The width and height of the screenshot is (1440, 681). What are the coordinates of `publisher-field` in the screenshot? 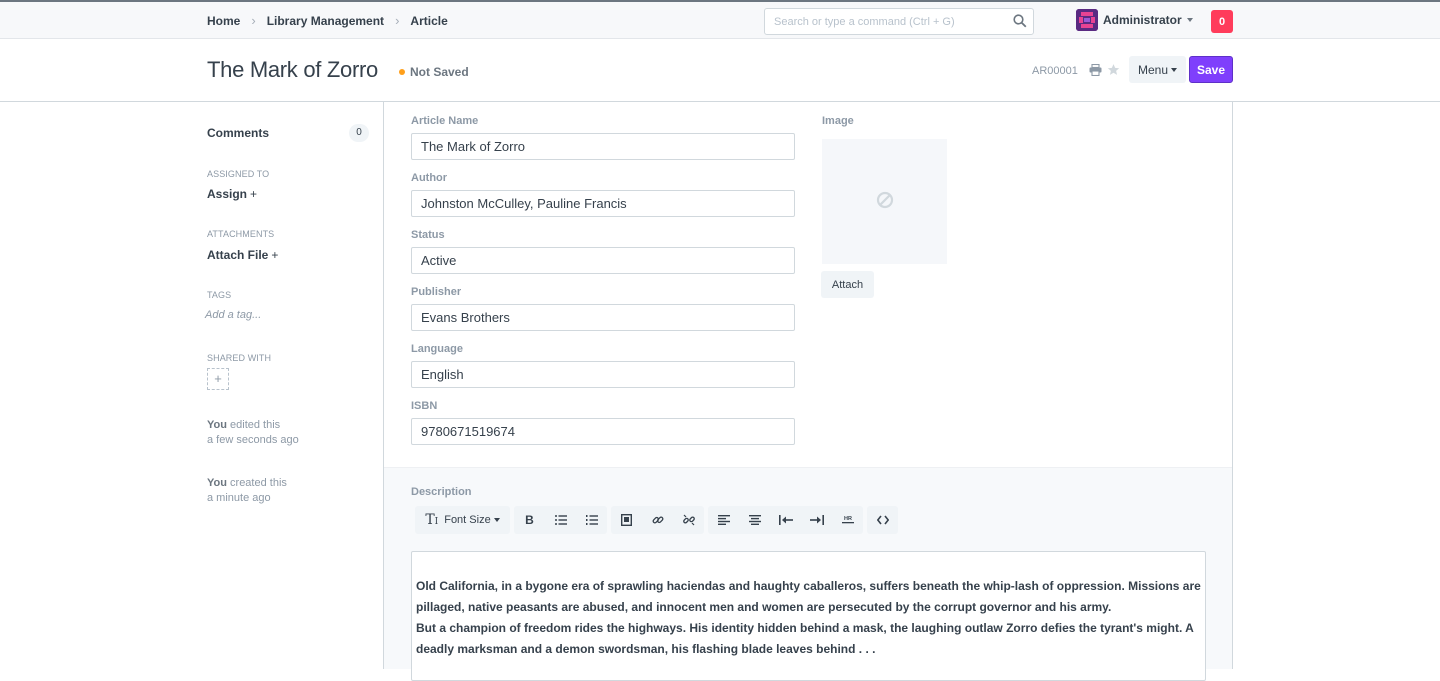 It's located at (603, 317).